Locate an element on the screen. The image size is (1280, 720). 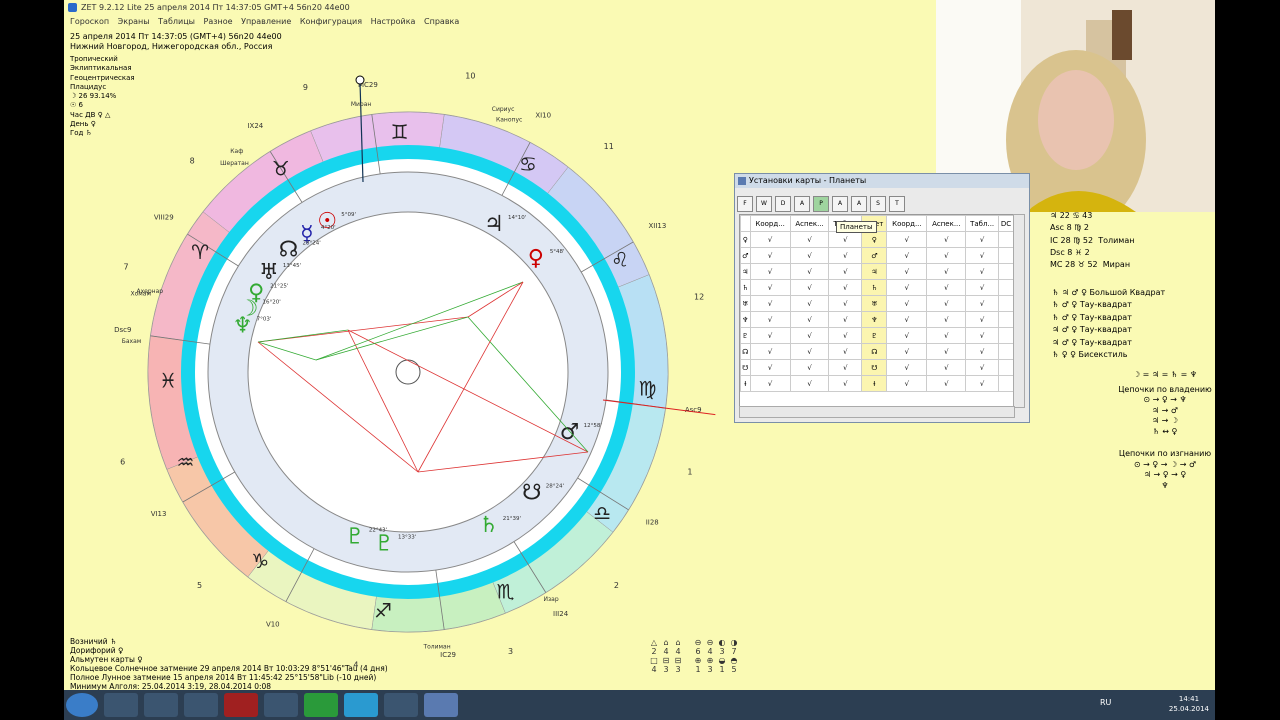
taskbar-skype-icon is located at coordinates (361, 705).